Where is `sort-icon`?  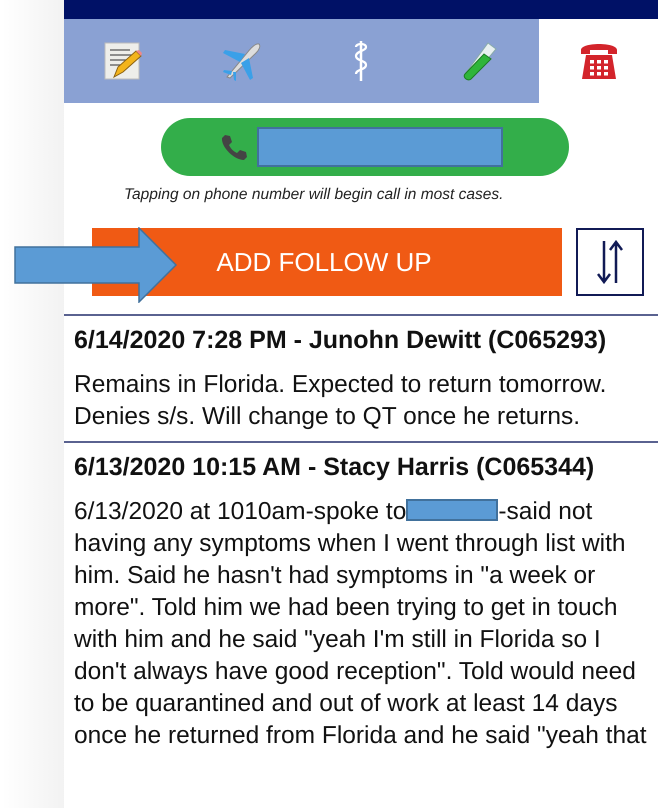 sort-icon is located at coordinates (610, 262).